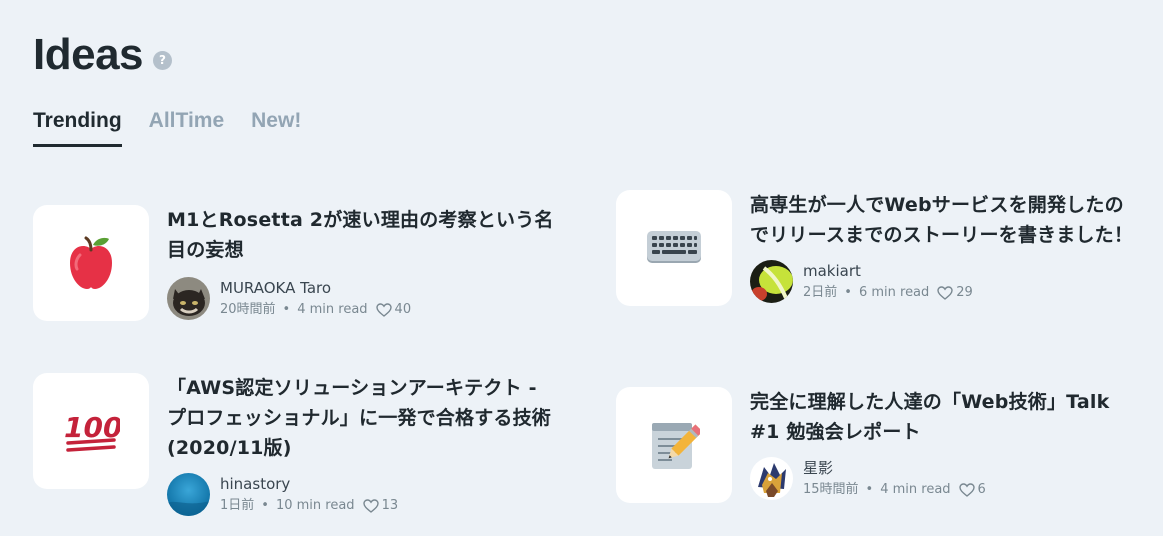  Describe the element at coordinates (315, 288) in the screenshot. I see `author-name: MURAOKA Taro` at that location.